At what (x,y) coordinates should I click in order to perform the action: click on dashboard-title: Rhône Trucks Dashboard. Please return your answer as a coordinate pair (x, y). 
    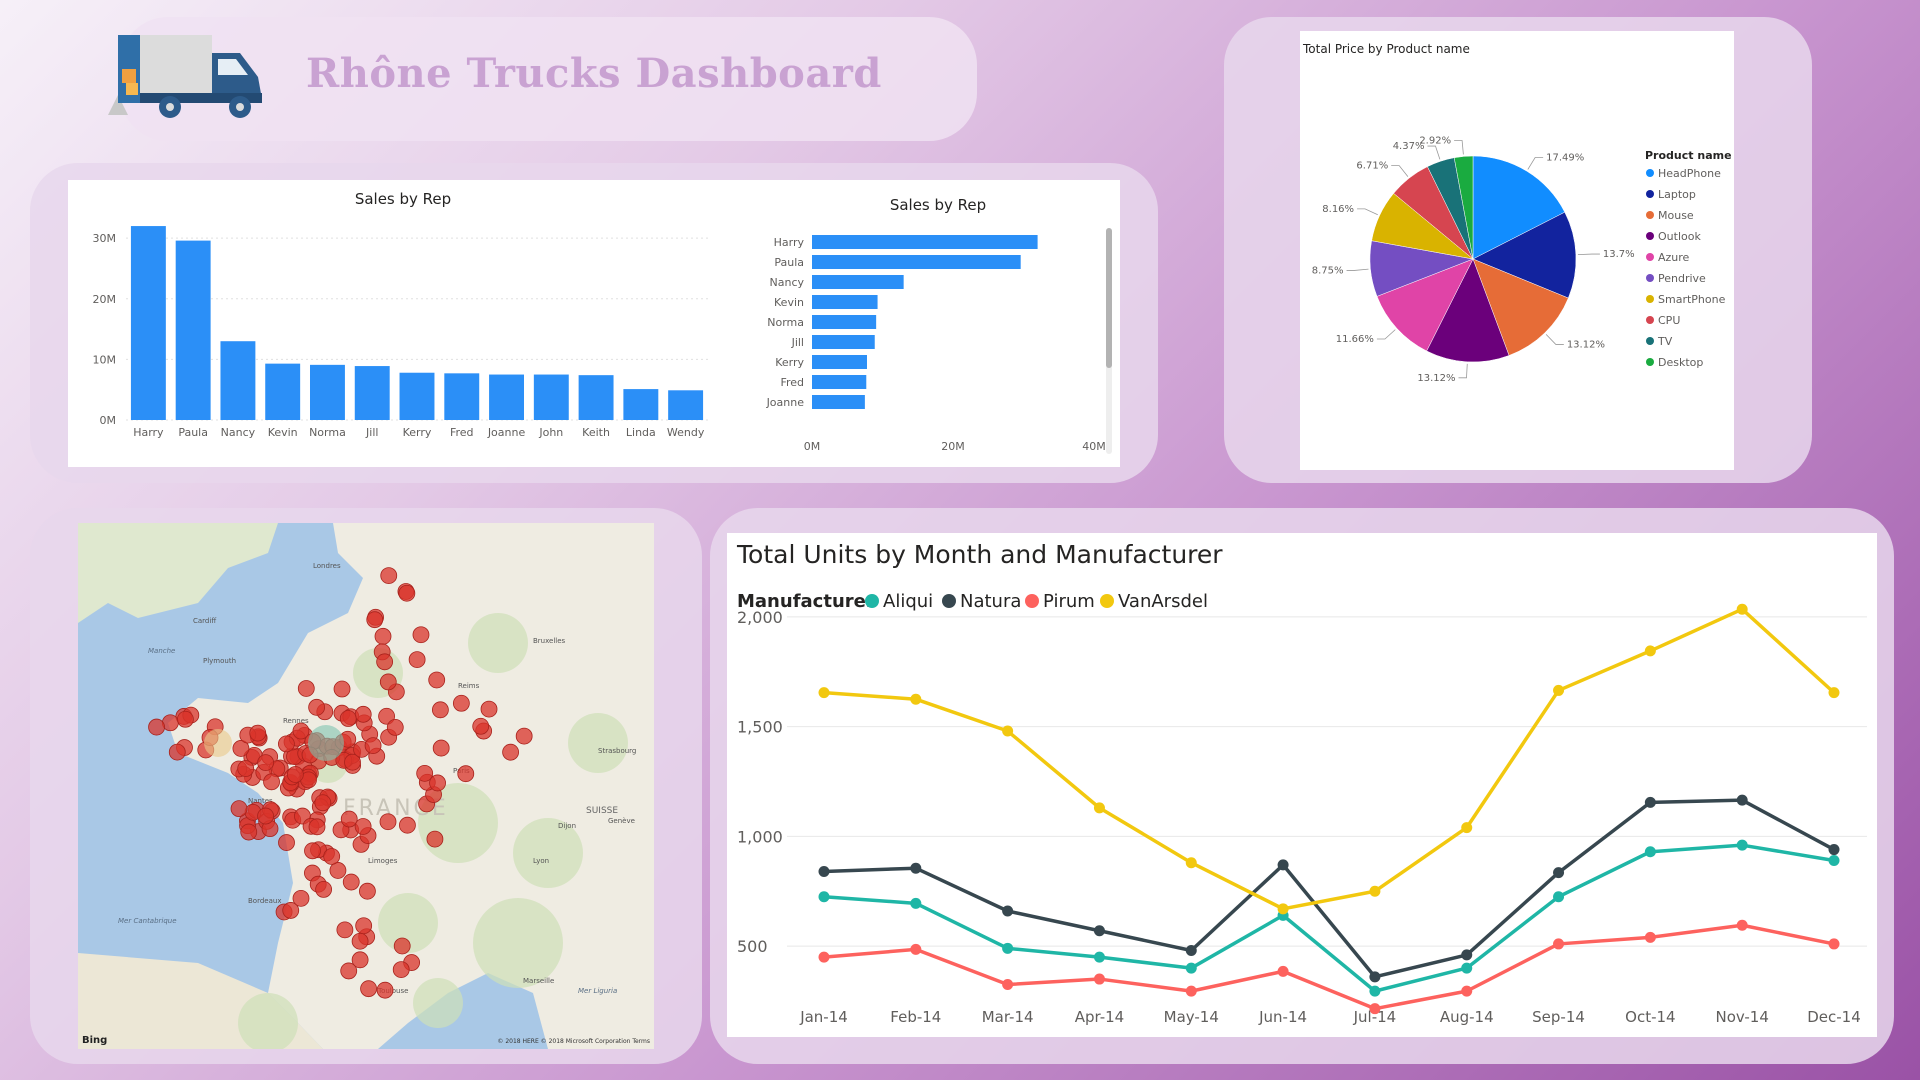
    Looking at the image, I should click on (594, 73).